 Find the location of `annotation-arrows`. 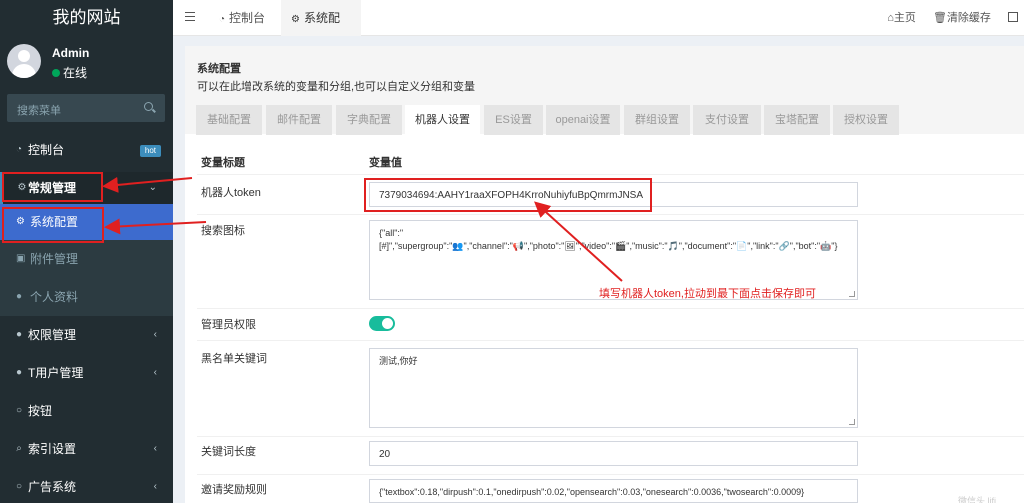

annotation-arrows is located at coordinates (362, 229).